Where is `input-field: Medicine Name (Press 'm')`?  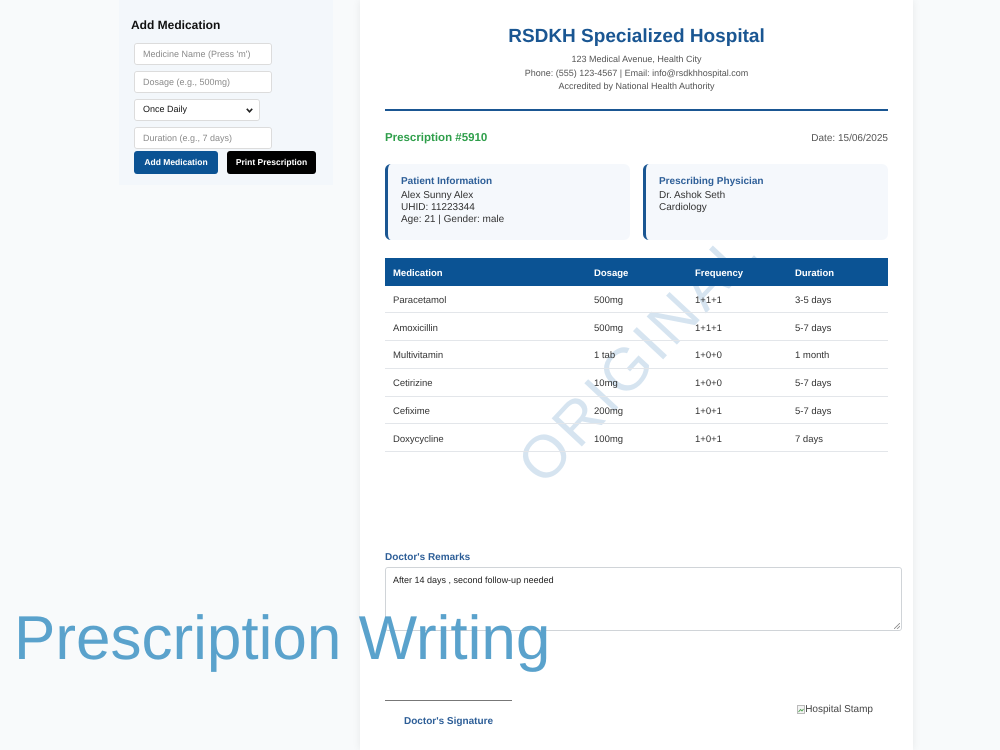 input-field: Medicine Name (Press 'm') is located at coordinates (203, 54).